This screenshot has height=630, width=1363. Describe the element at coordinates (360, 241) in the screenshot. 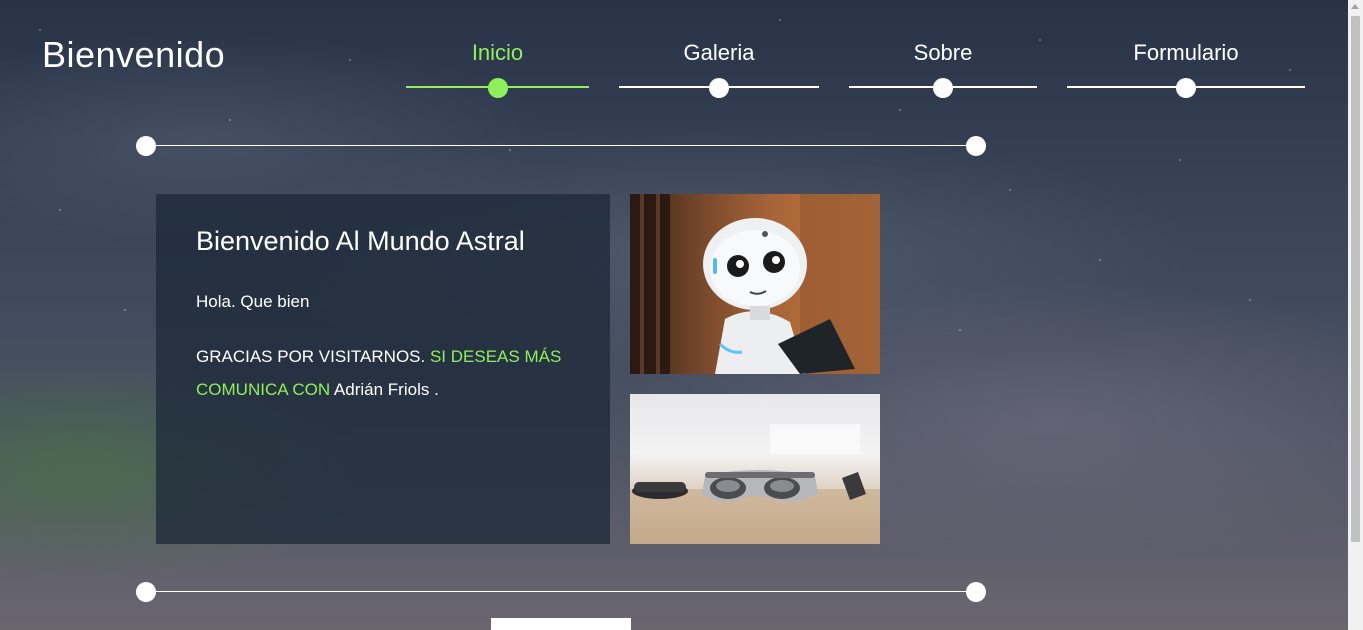

I see `welcome-title: Bienvenido Al Mundo Astral` at that location.